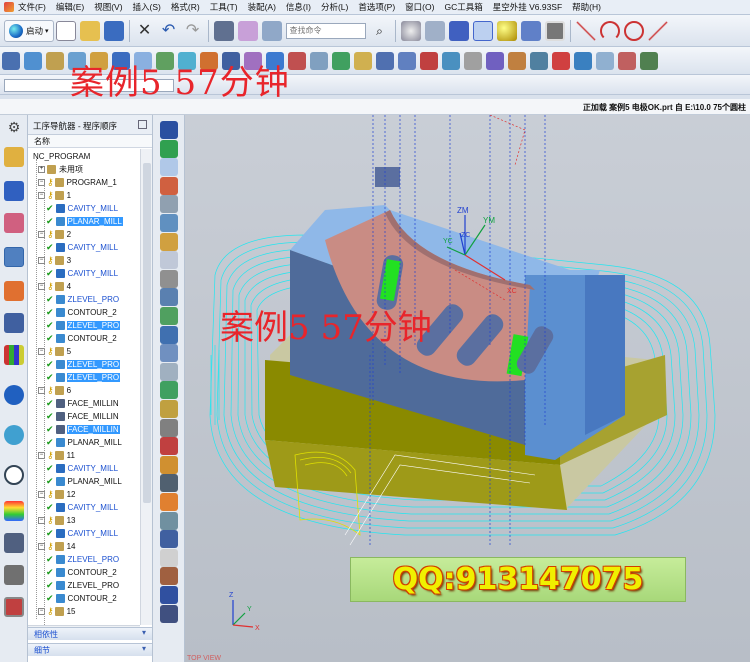  I want to click on move-object-icon, so click(271, 30).